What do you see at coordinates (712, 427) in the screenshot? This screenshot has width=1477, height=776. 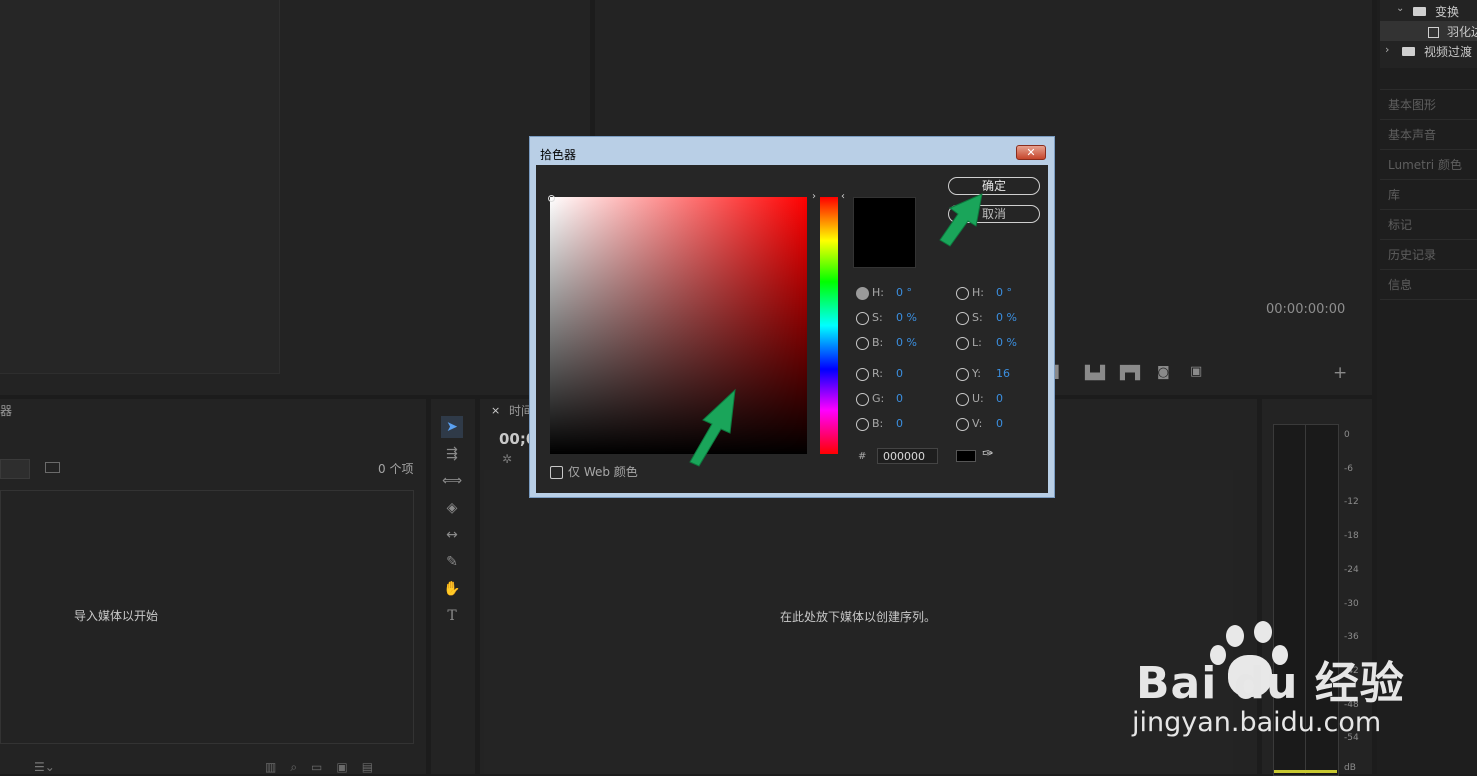 I see `annotation-arrow-field` at bounding box center [712, 427].